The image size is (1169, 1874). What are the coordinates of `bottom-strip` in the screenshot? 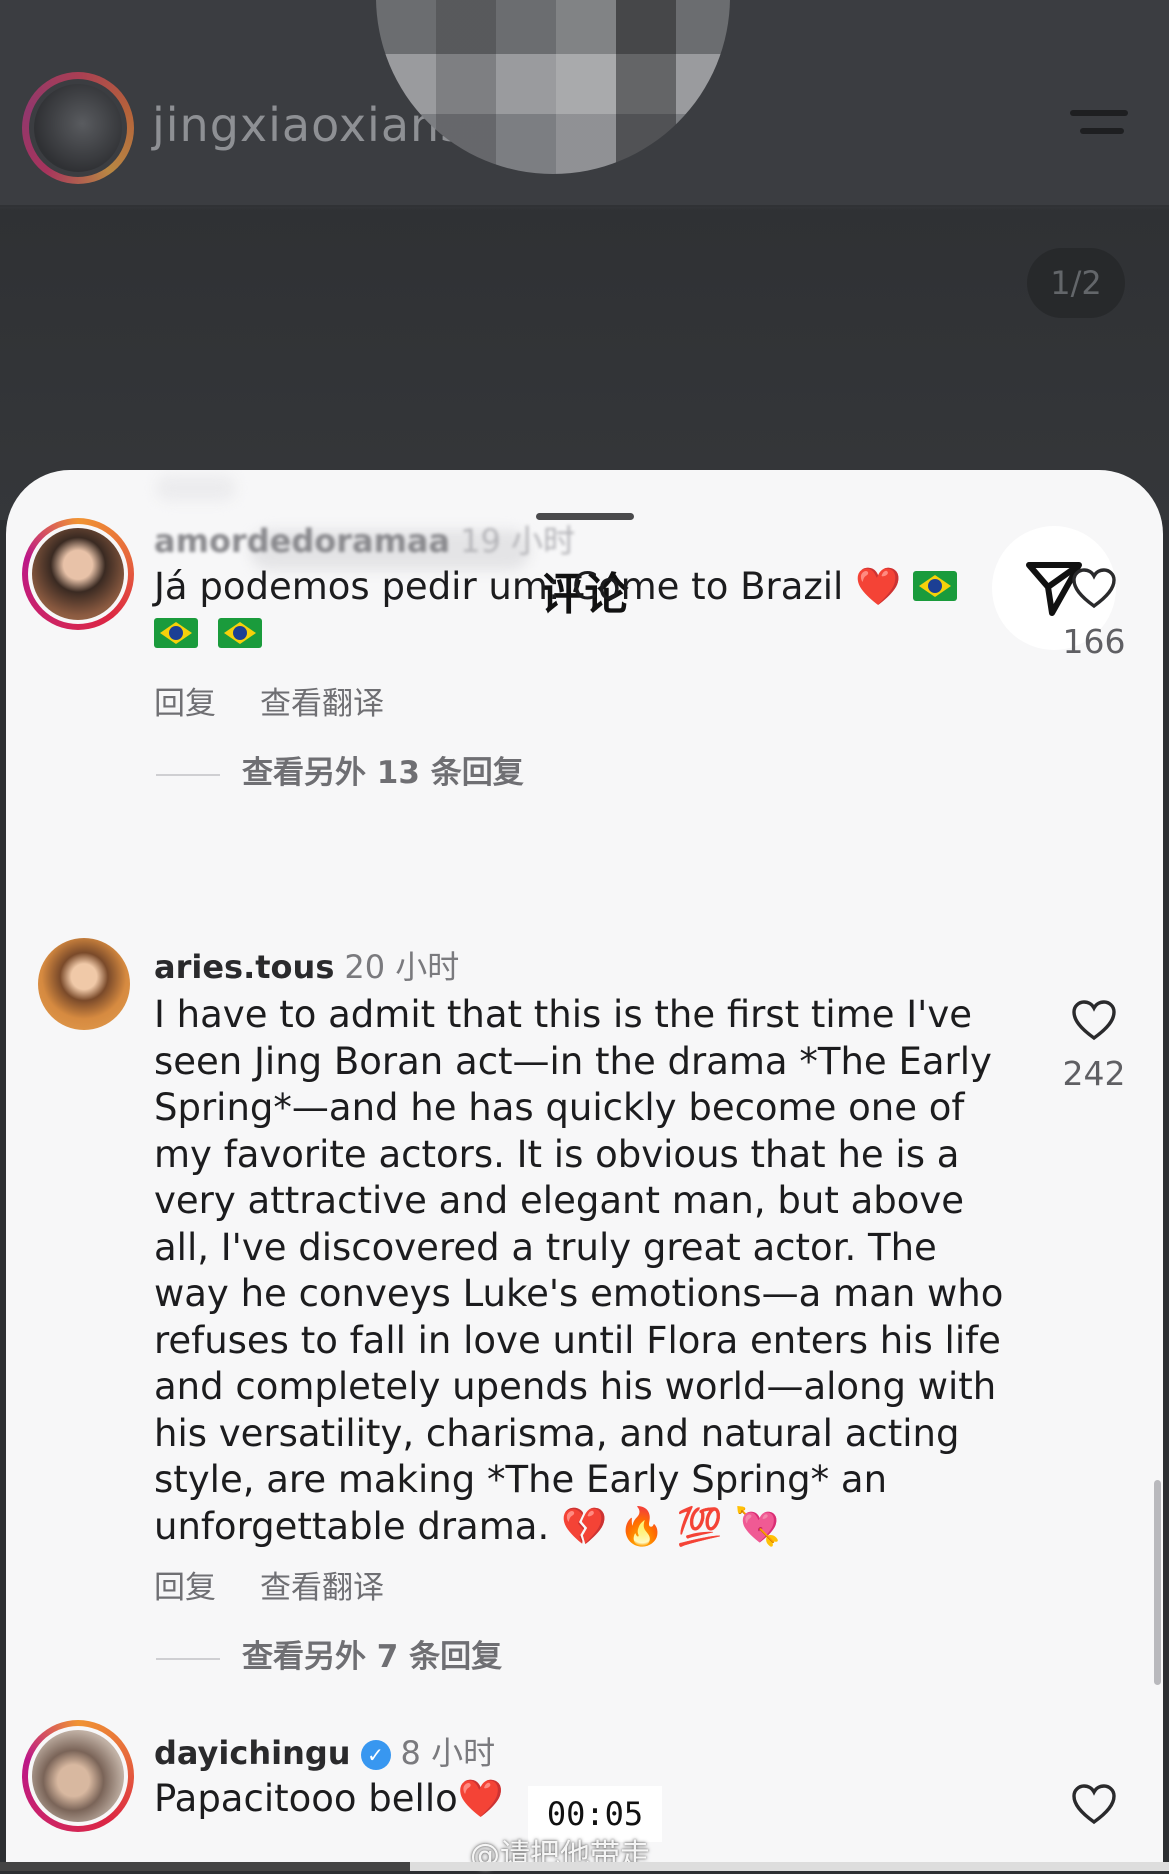 It's located at (584, 1866).